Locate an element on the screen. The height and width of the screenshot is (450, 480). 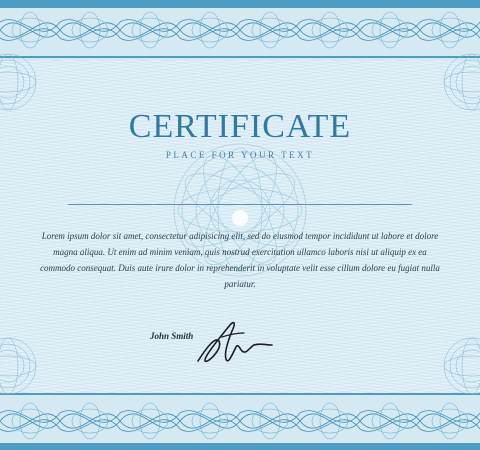
guilloche-border-top-icon is located at coordinates (240, 30).